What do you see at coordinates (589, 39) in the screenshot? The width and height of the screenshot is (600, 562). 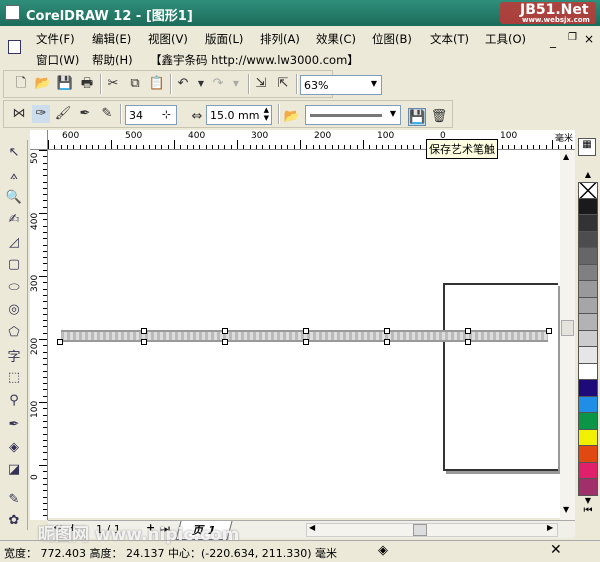 I see `close-button: ×` at bounding box center [589, 39].